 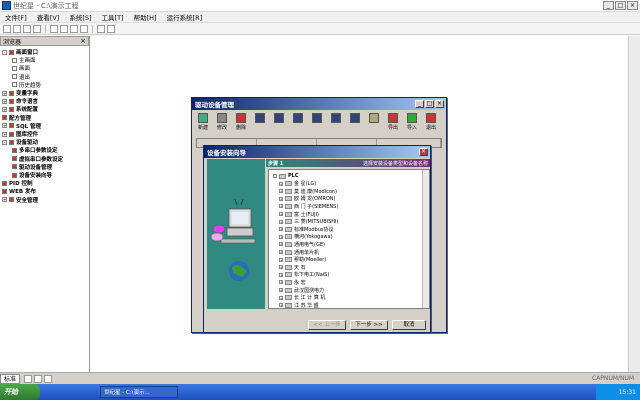 What do you see at coordinates (241, 123) in the screenshot?
I see `device-tool-button: 删除` at bounding box center [241, 123].